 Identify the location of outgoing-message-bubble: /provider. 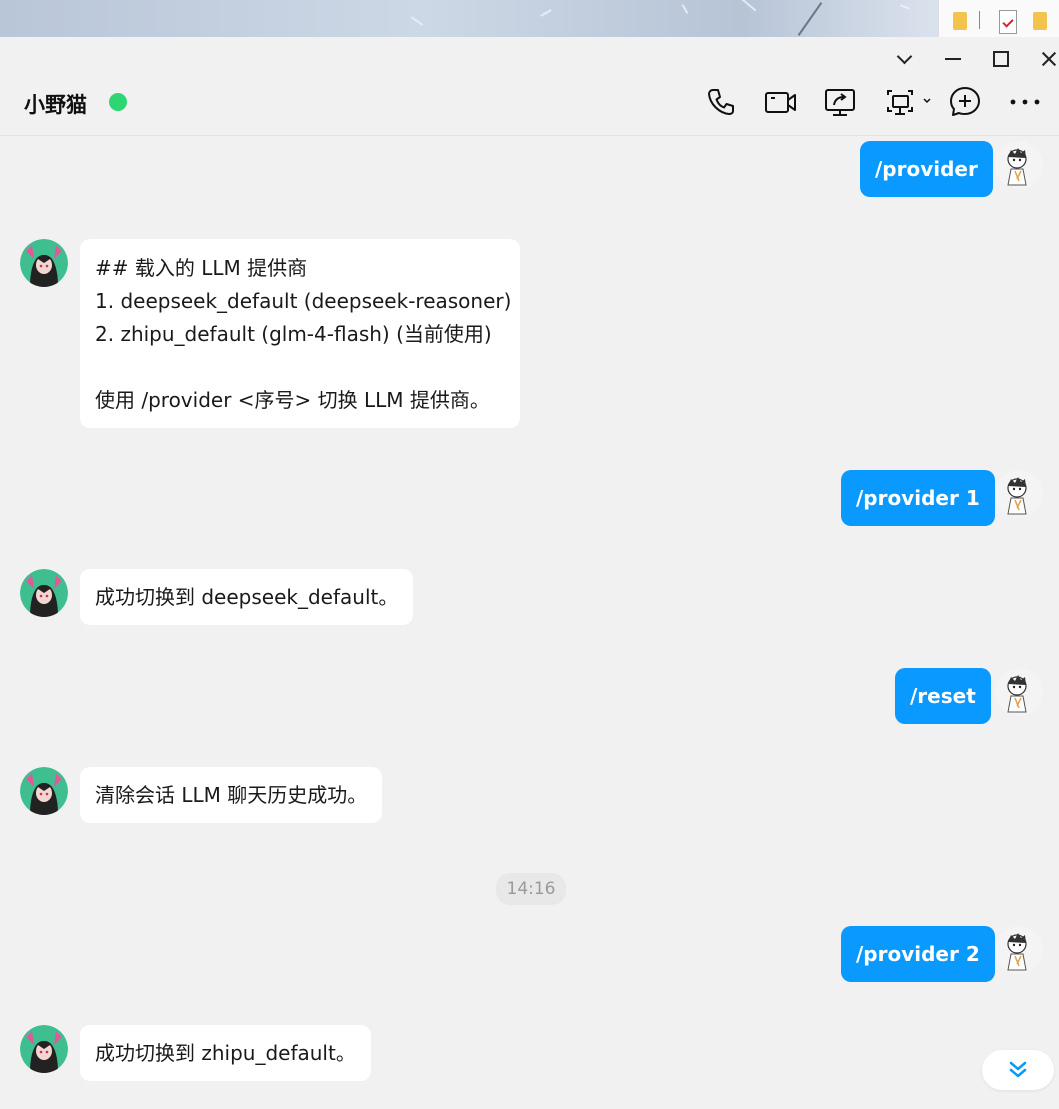
(926, 169).